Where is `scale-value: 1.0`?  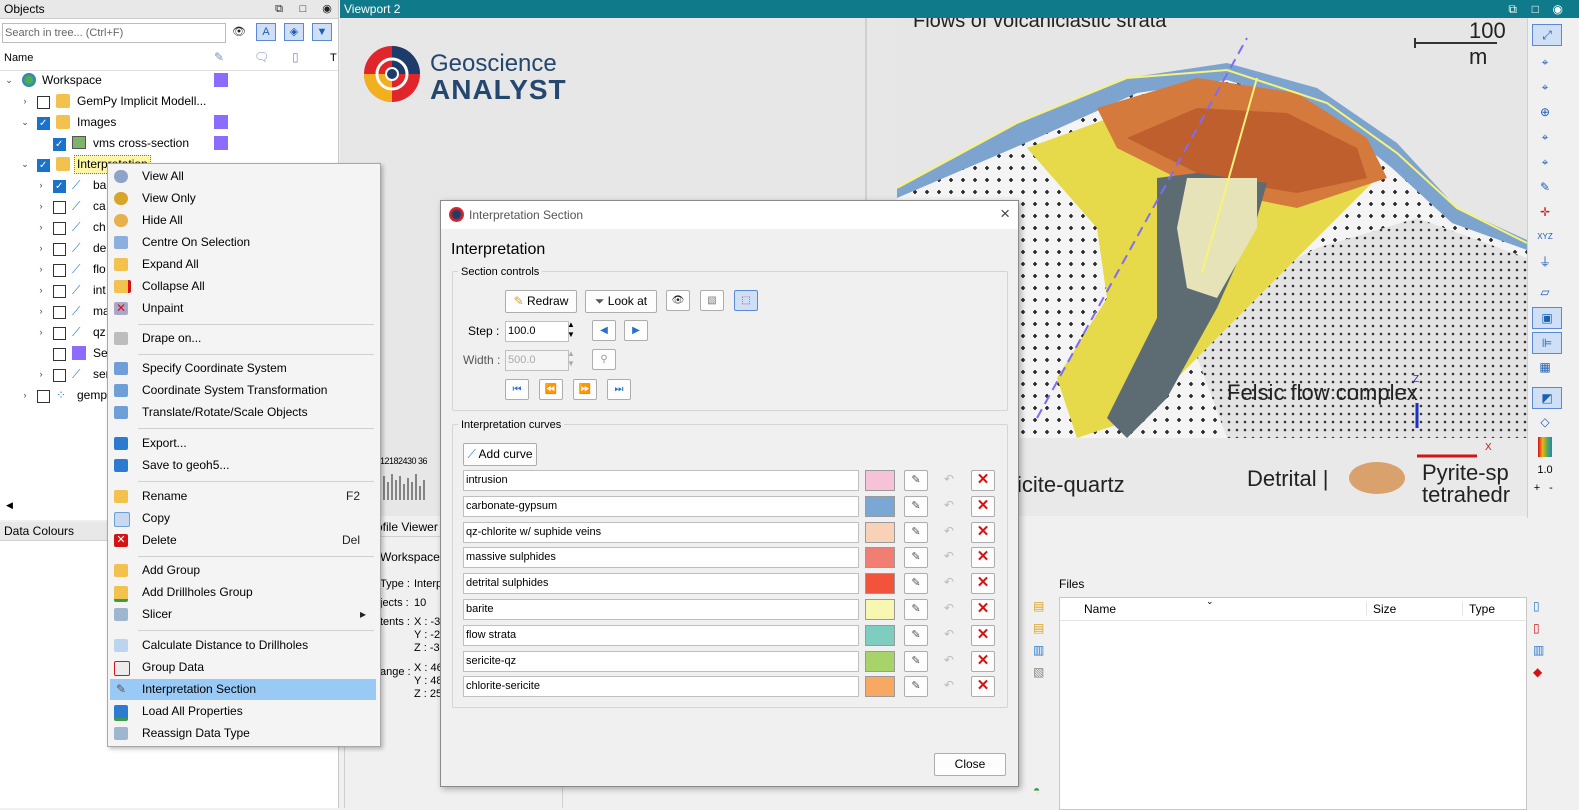 scale-value: 1.0 is located at coordinates (1545, 470).